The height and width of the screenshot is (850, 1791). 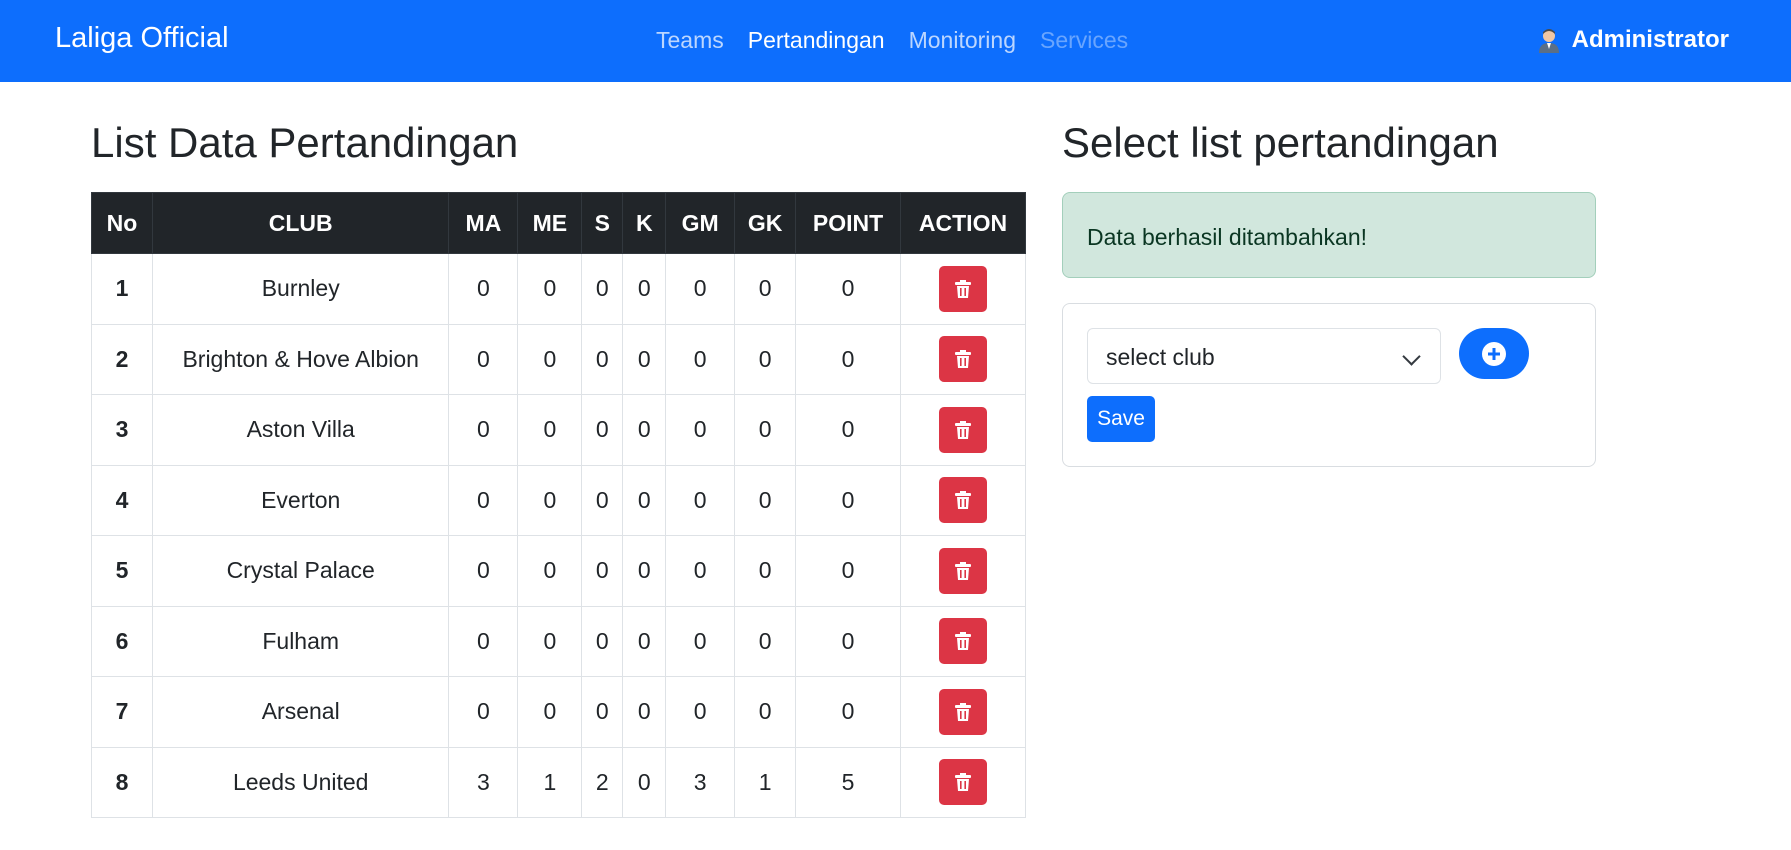 I want to click on cell-no: 7, so click(x=122, y=712).